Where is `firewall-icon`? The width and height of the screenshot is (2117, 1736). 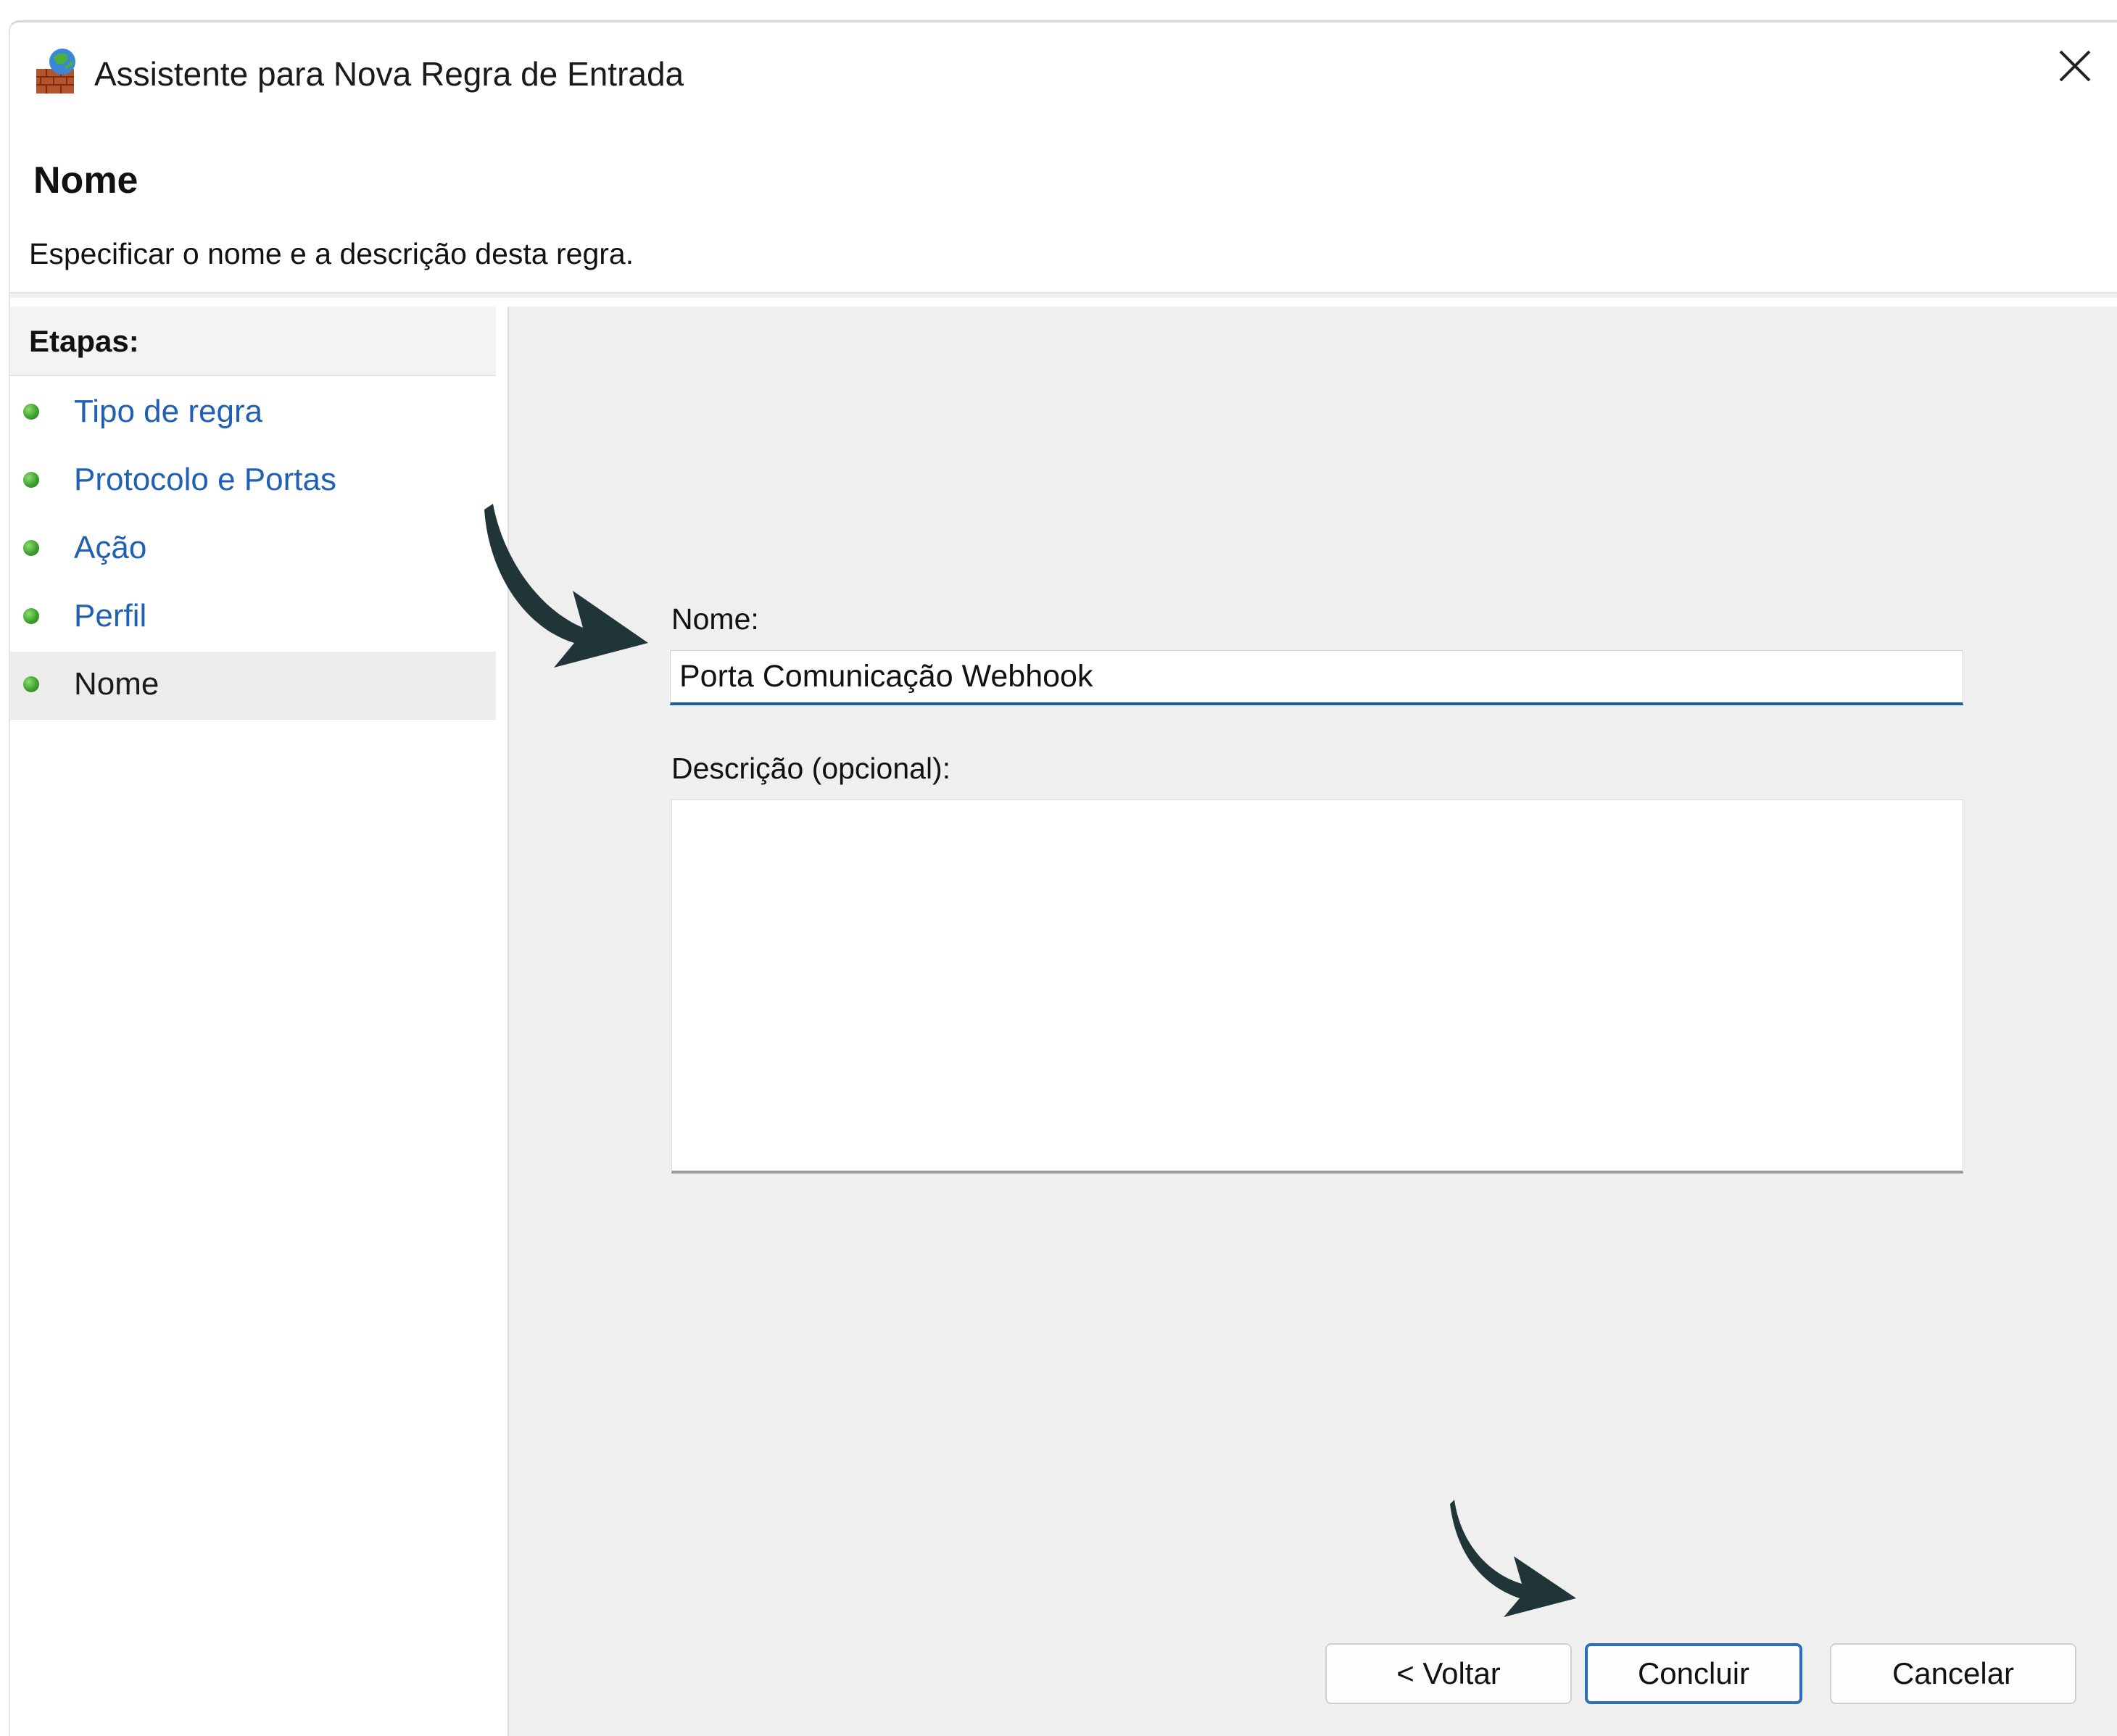
firewall-icon is located at coordinates (58, 71).